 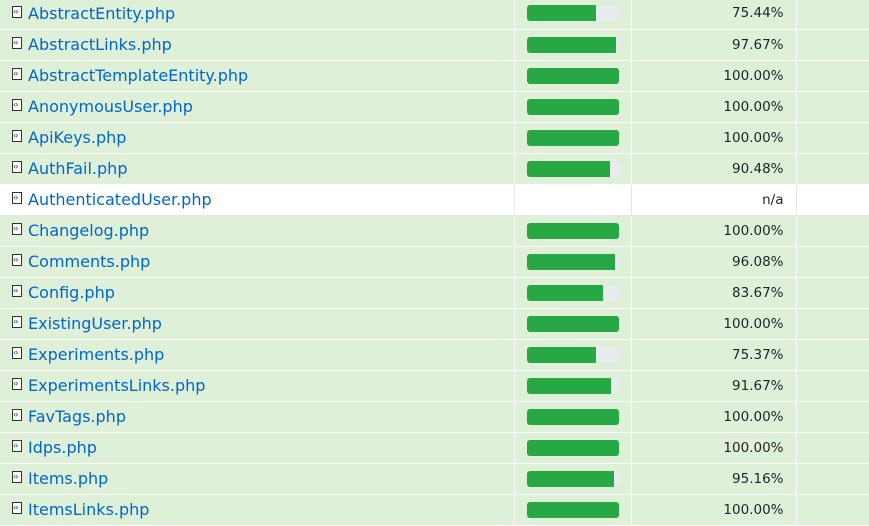 What do you see at coordinates (96, 354) in the screenshot?
I see `file-link: Experiments.php` at bounding box center [96, 354].